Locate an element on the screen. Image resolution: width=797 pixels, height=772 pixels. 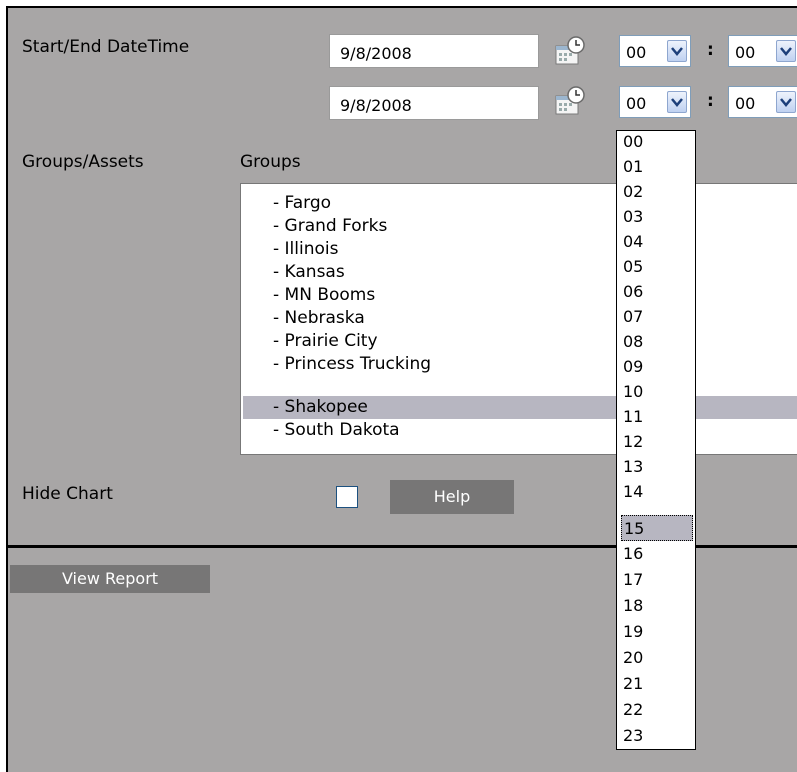
dropdown-option: 11 is located at coordinates (657, 417).